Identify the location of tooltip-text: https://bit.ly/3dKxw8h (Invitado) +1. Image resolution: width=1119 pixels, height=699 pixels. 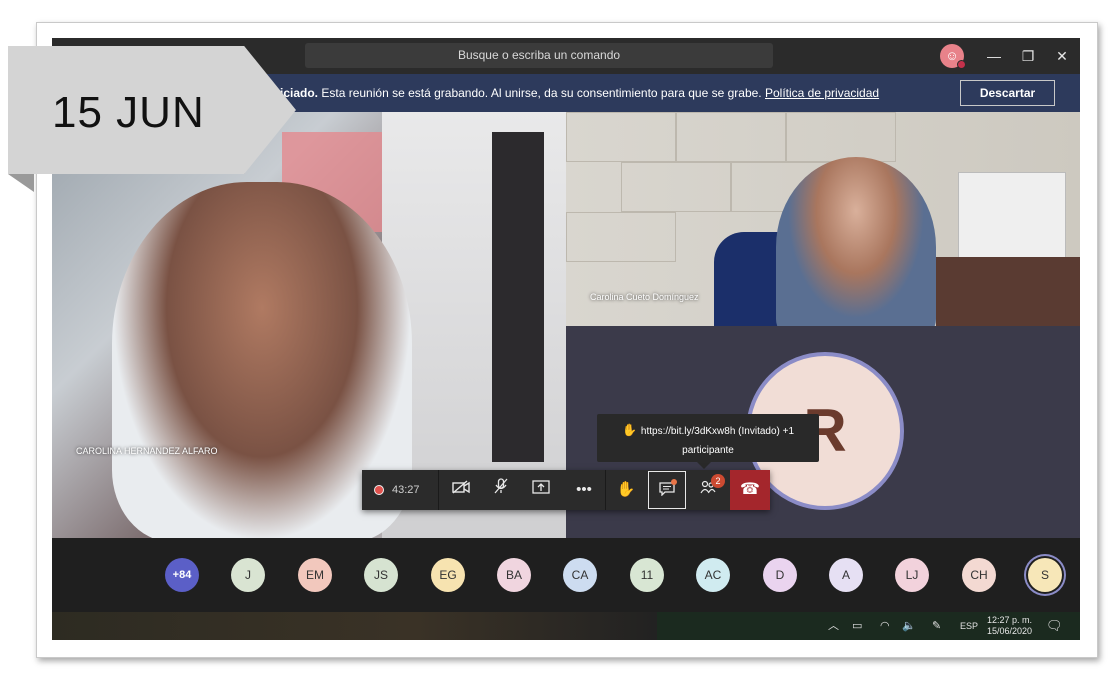
(717, 431).